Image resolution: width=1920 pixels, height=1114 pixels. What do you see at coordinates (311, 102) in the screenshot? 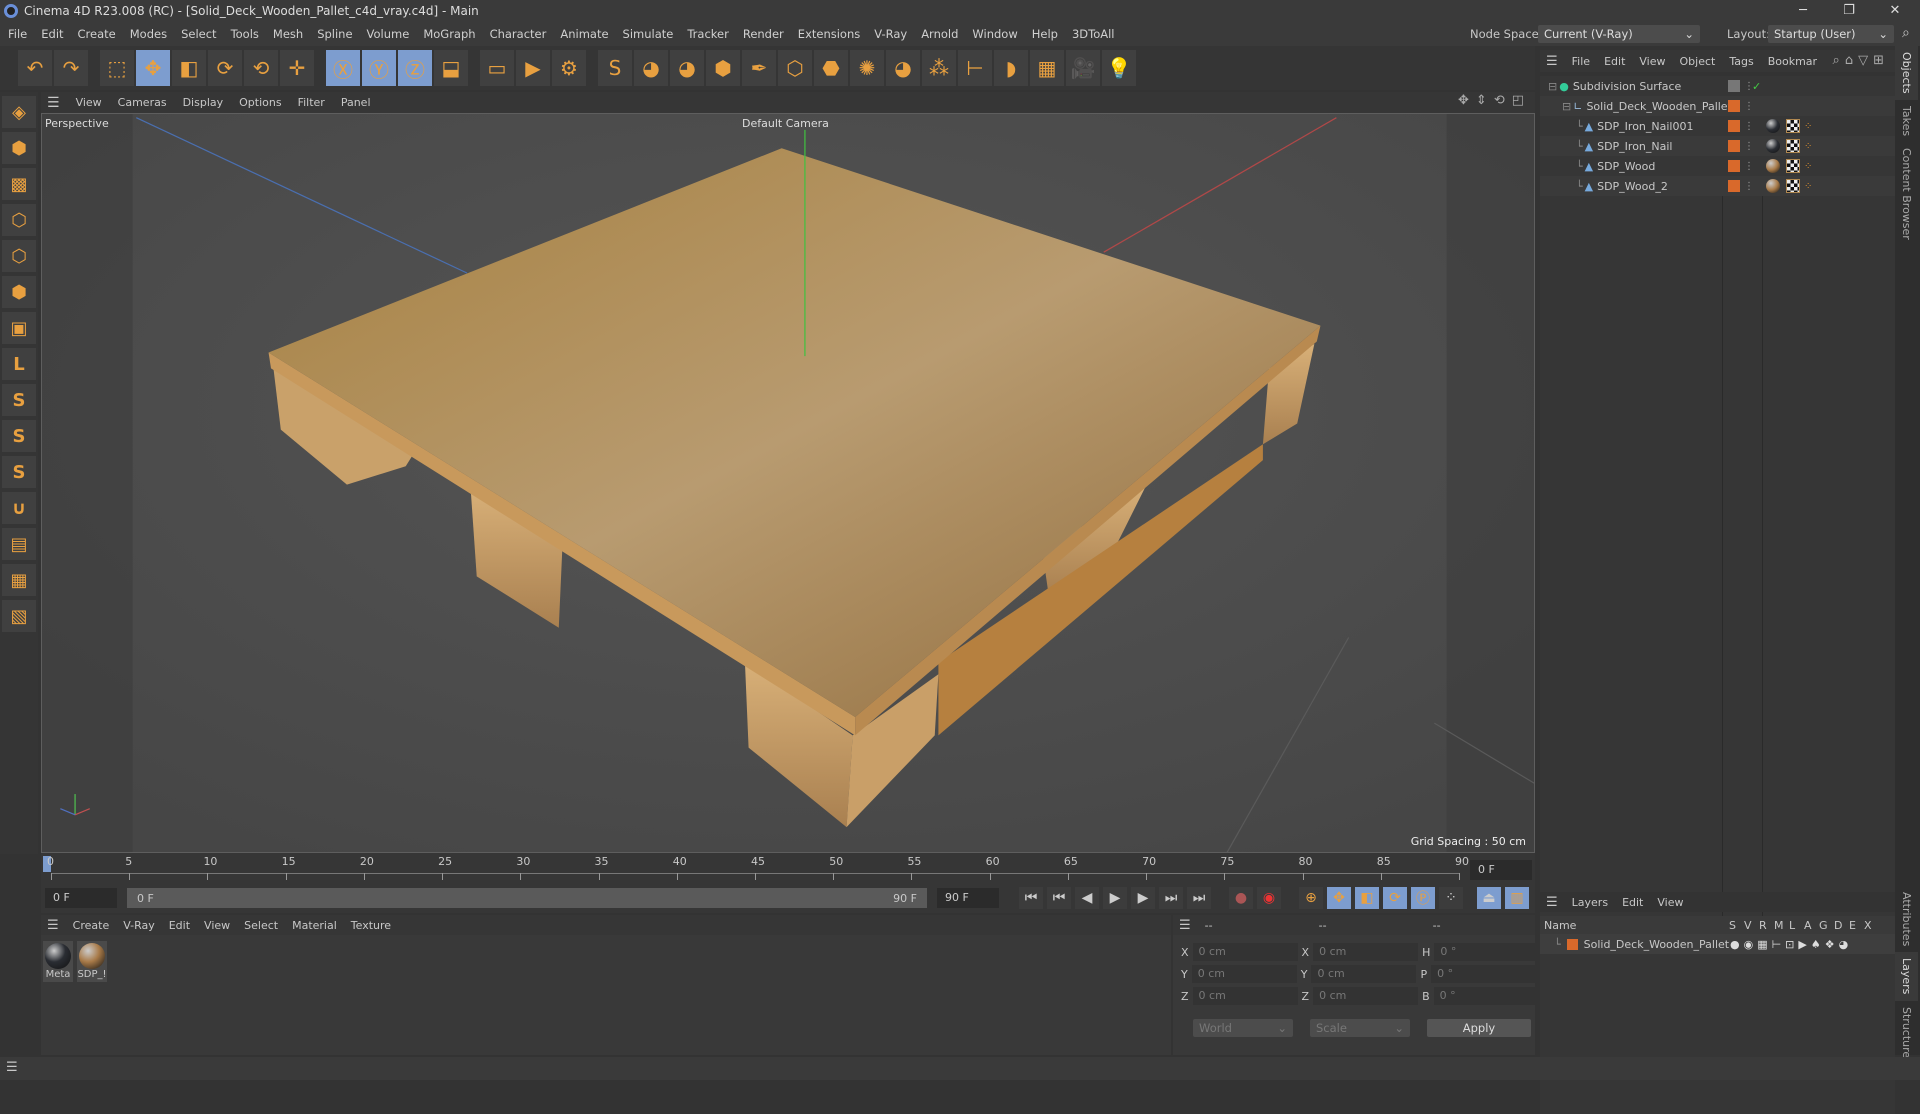
I see `viewport-menu-filter: Filter` at bounding box center [311, 102].